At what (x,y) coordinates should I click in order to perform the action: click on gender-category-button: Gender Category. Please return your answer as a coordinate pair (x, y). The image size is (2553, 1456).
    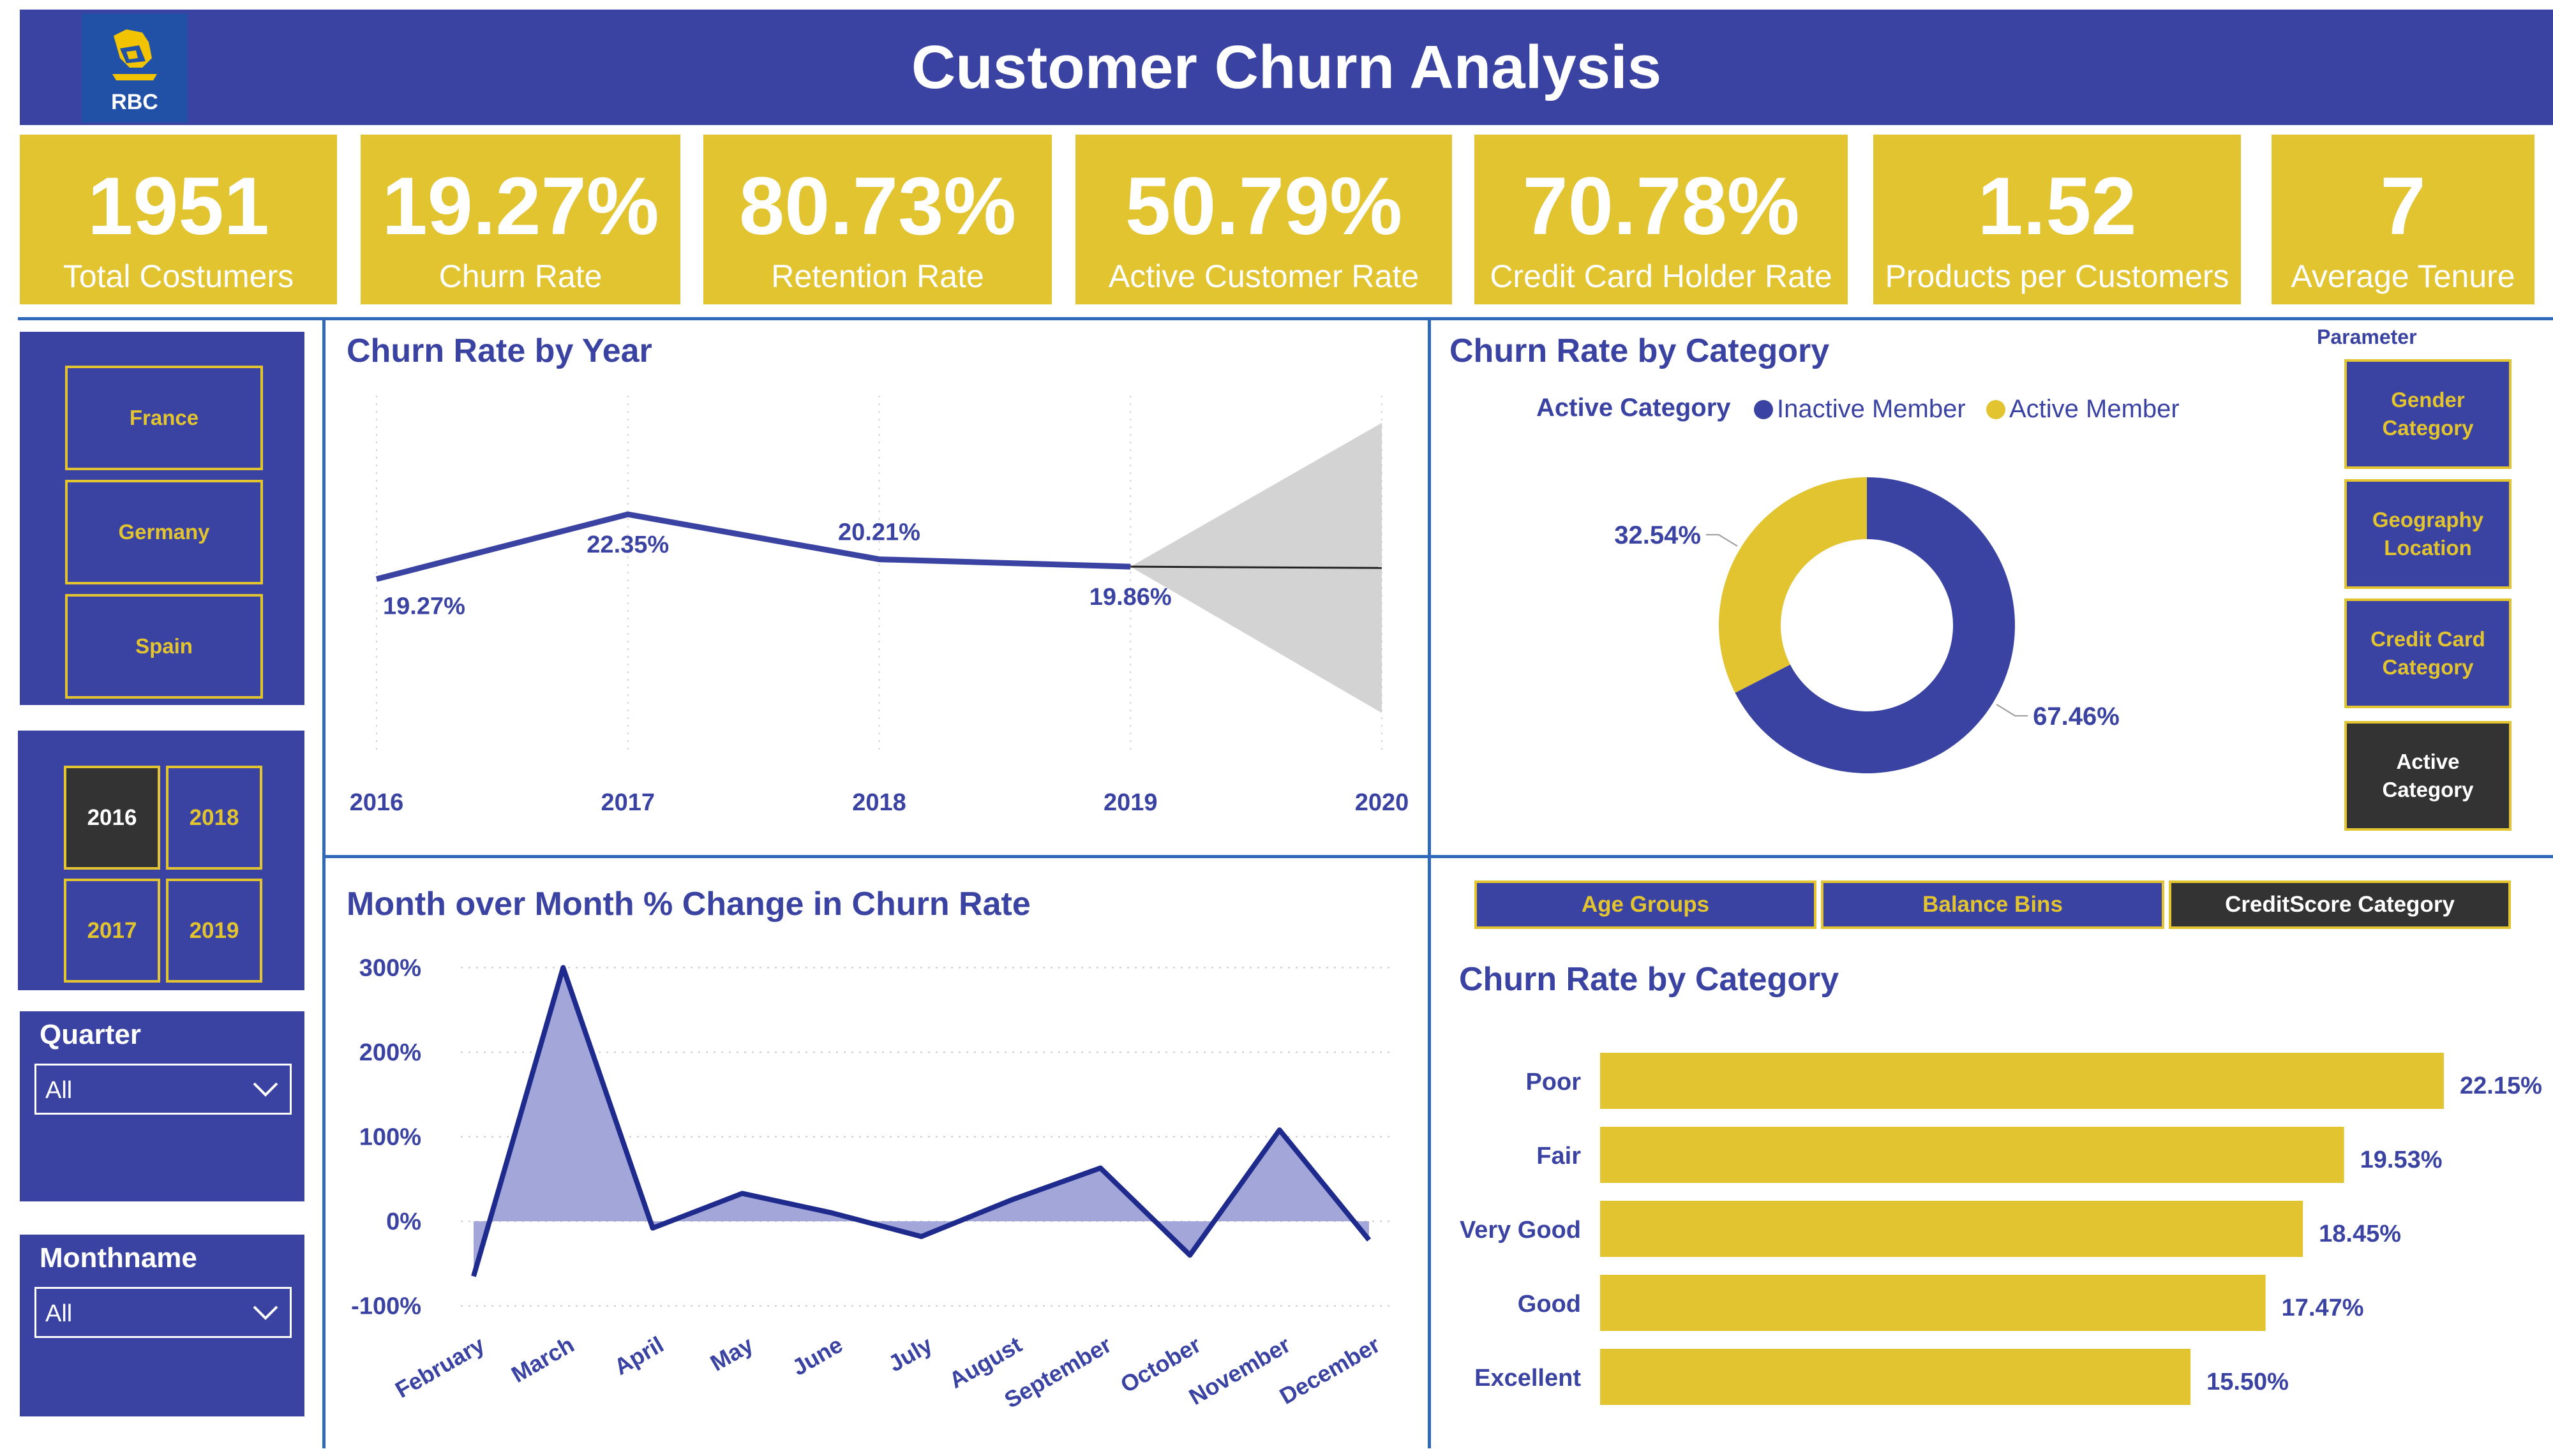
    Looking at the image, I should click on (2428, 414).